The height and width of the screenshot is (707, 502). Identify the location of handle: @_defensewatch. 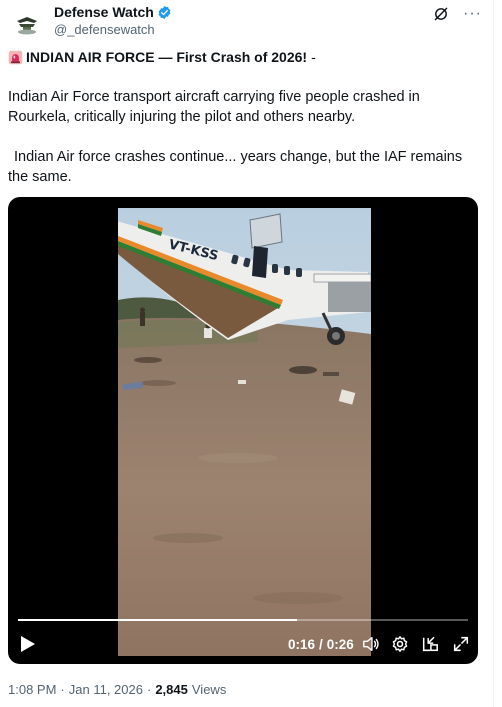
(104, 29).